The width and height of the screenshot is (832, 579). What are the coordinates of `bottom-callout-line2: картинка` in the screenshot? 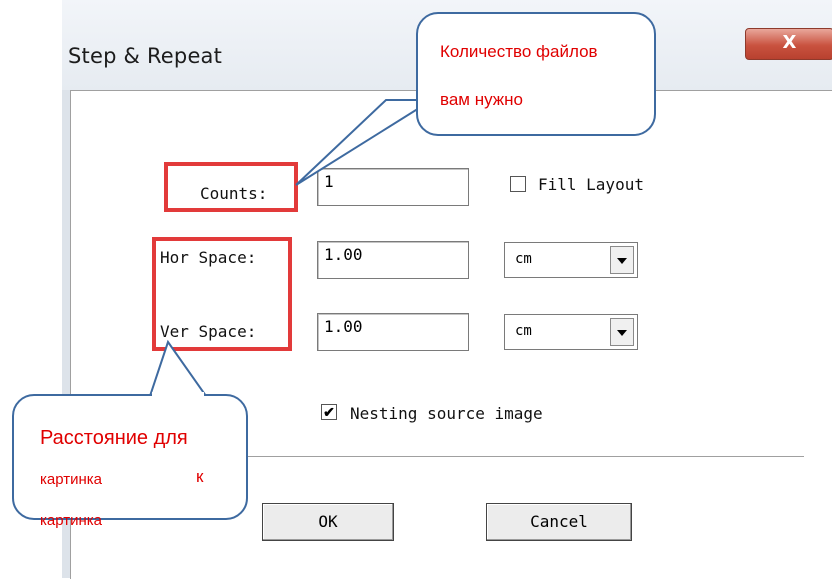 It's located at (71, 479).